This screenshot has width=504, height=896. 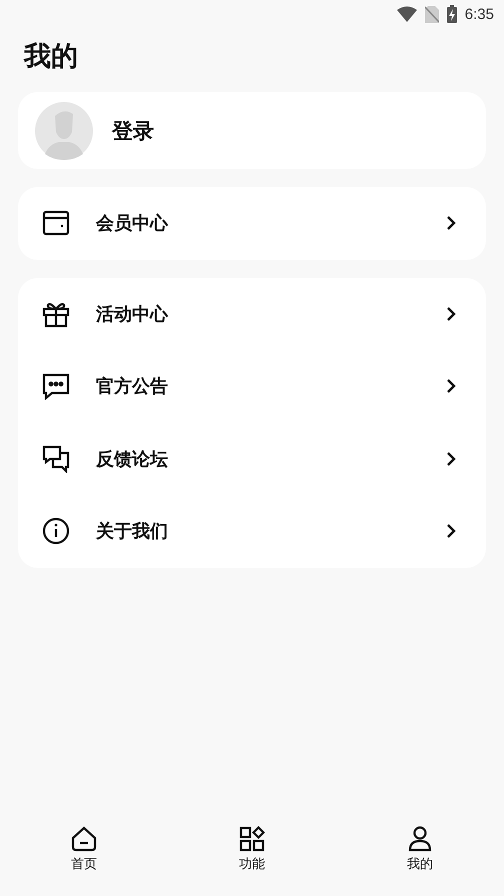 What do you see at coordinates (252, 130) in the screenshot?
I see `login-card: 登录` at bounding box center [252, 130].